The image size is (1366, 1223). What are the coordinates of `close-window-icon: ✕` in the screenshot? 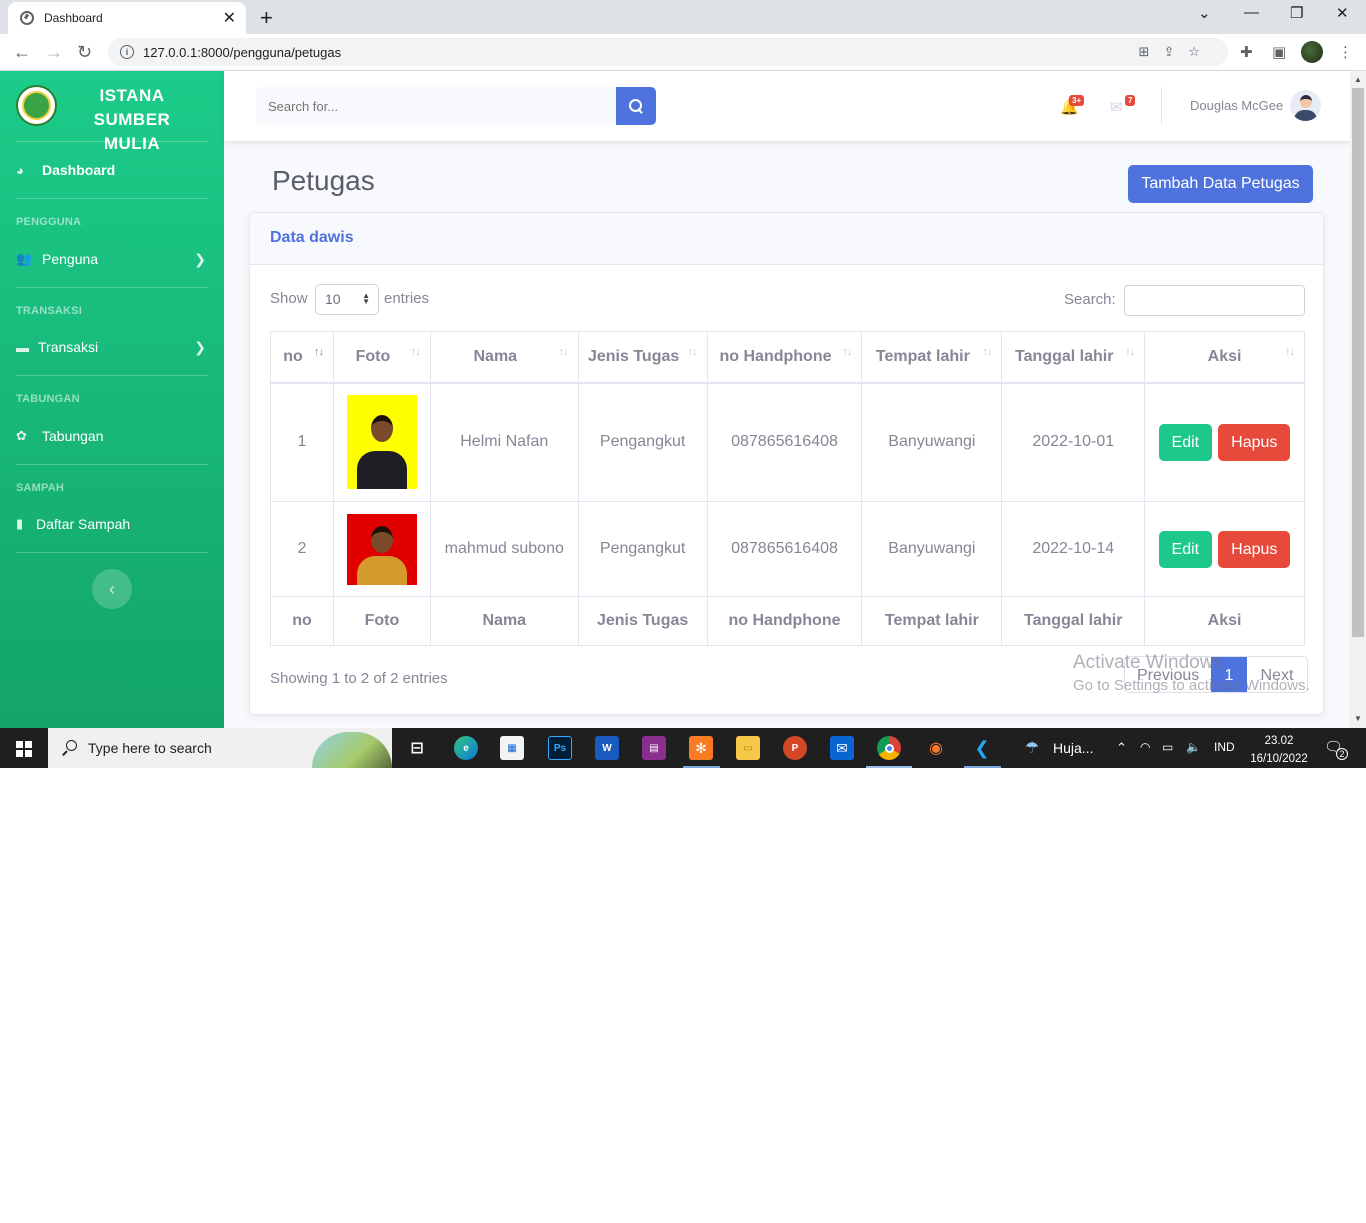 It's located at (1342, 13).